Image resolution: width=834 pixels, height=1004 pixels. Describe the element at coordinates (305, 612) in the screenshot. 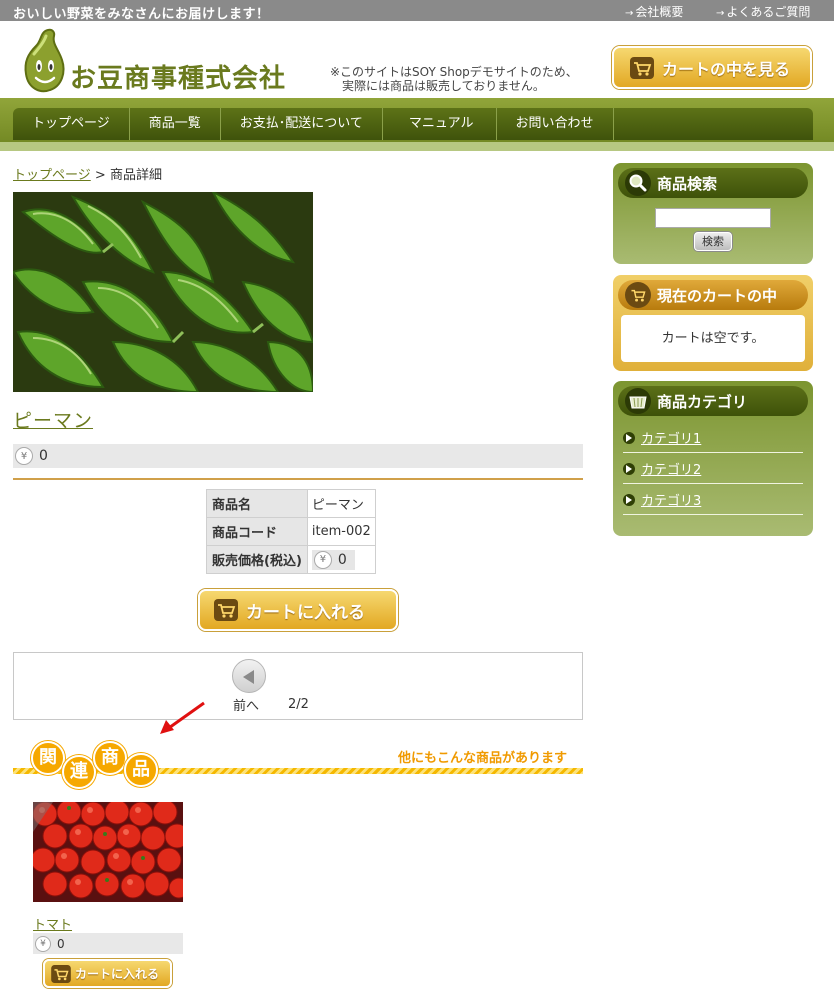

I see `add-to-cart-label: カートに入れる` at that location.